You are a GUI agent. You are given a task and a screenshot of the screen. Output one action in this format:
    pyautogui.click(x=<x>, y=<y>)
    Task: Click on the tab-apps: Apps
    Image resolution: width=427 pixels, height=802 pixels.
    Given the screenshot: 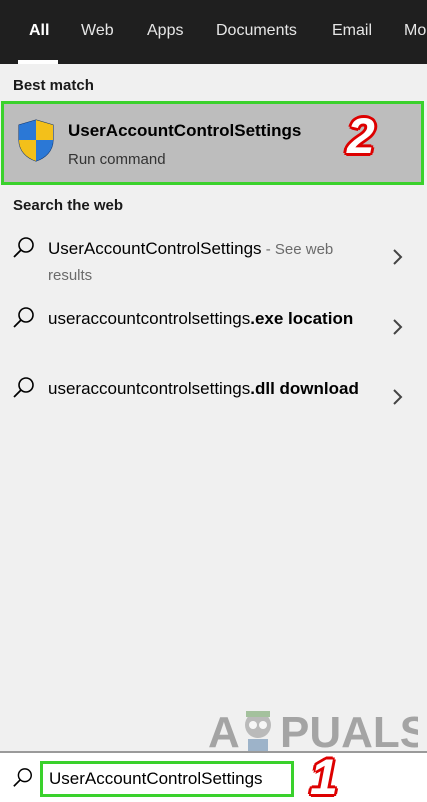 What is the action you would take?
    pyautogui.click(x=165, y=32)
    